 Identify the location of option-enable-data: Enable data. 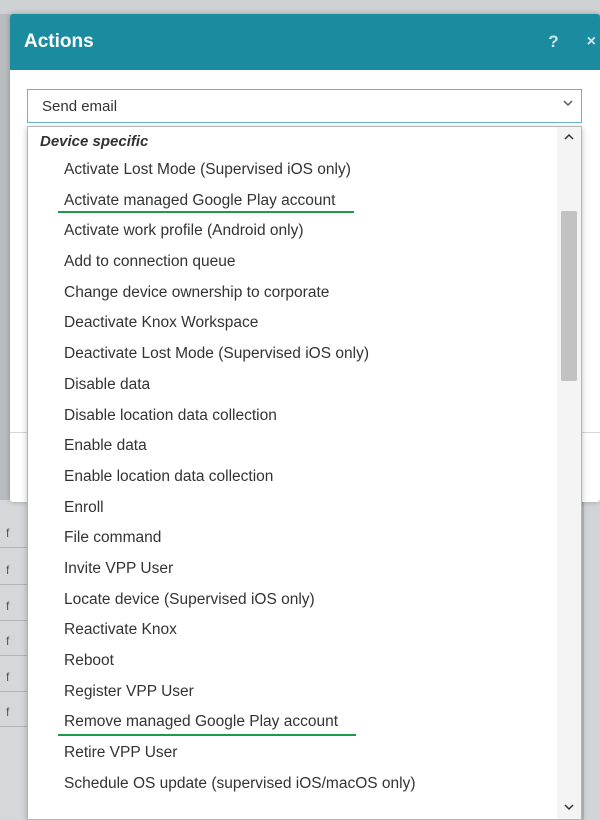
(304, 446).